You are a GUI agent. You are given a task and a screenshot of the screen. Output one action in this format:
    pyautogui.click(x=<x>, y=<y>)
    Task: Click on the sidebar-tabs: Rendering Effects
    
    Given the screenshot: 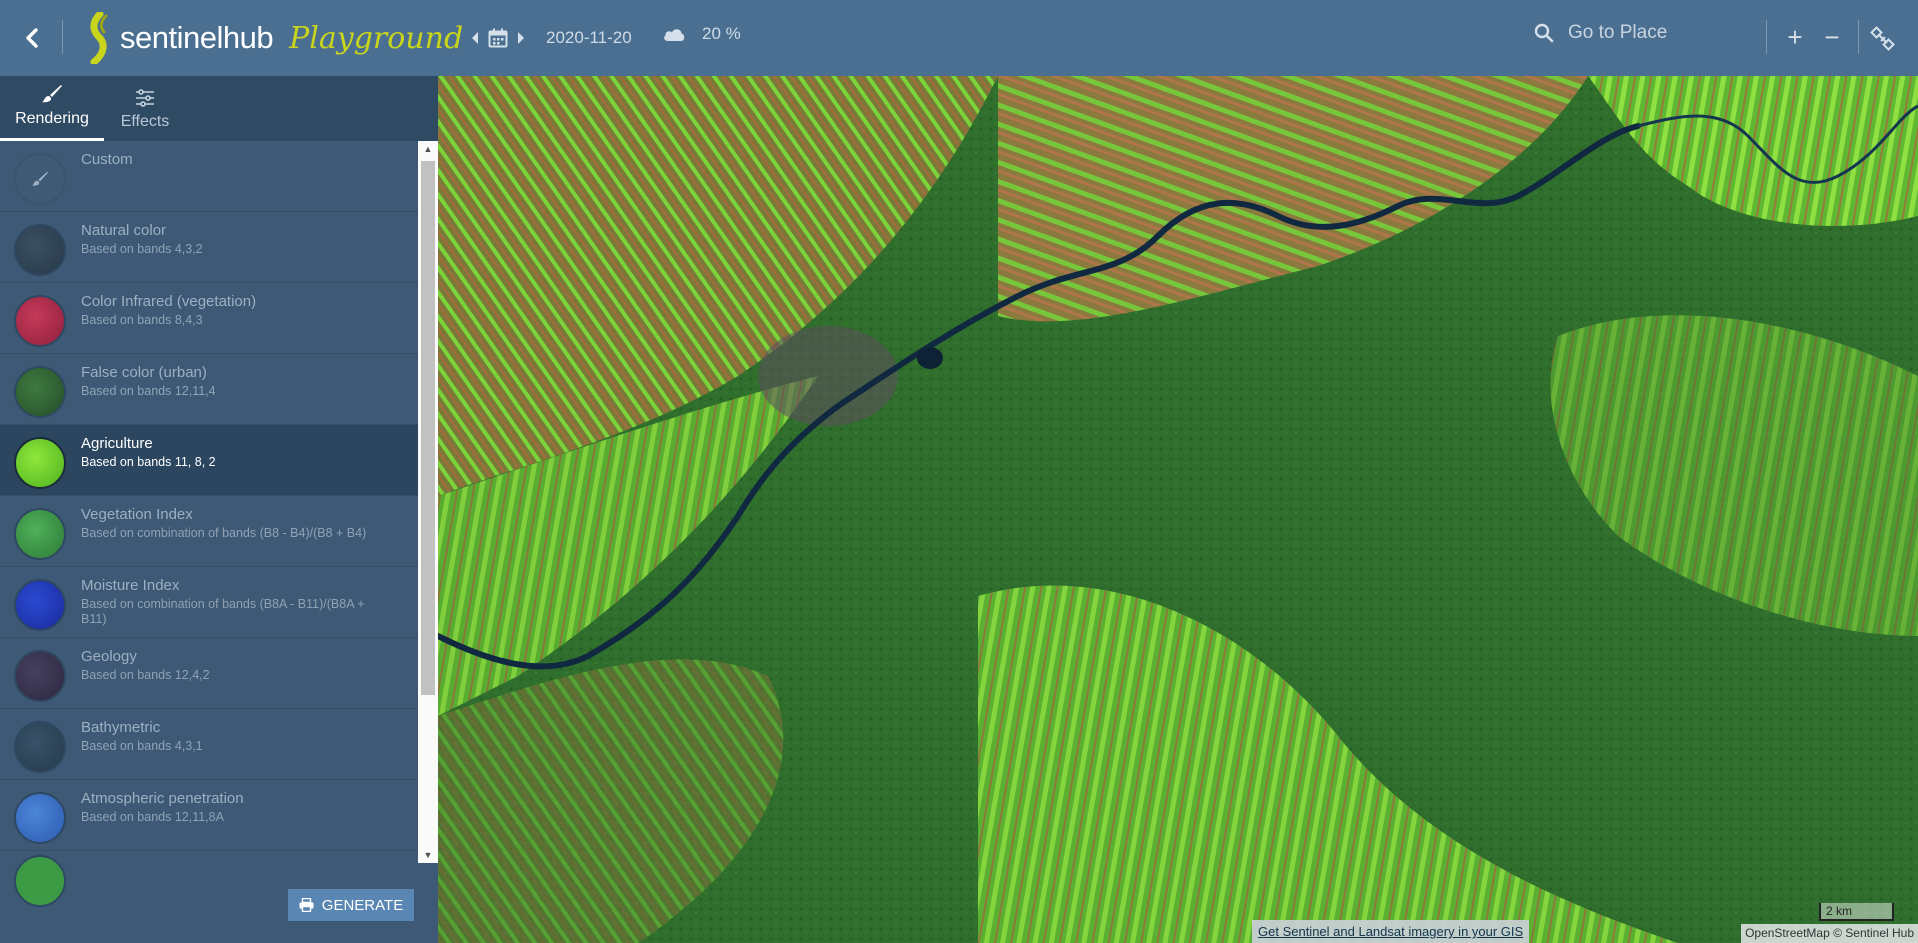 What is the action you would take?
    pyautogui.click(x=219, y=108)
    